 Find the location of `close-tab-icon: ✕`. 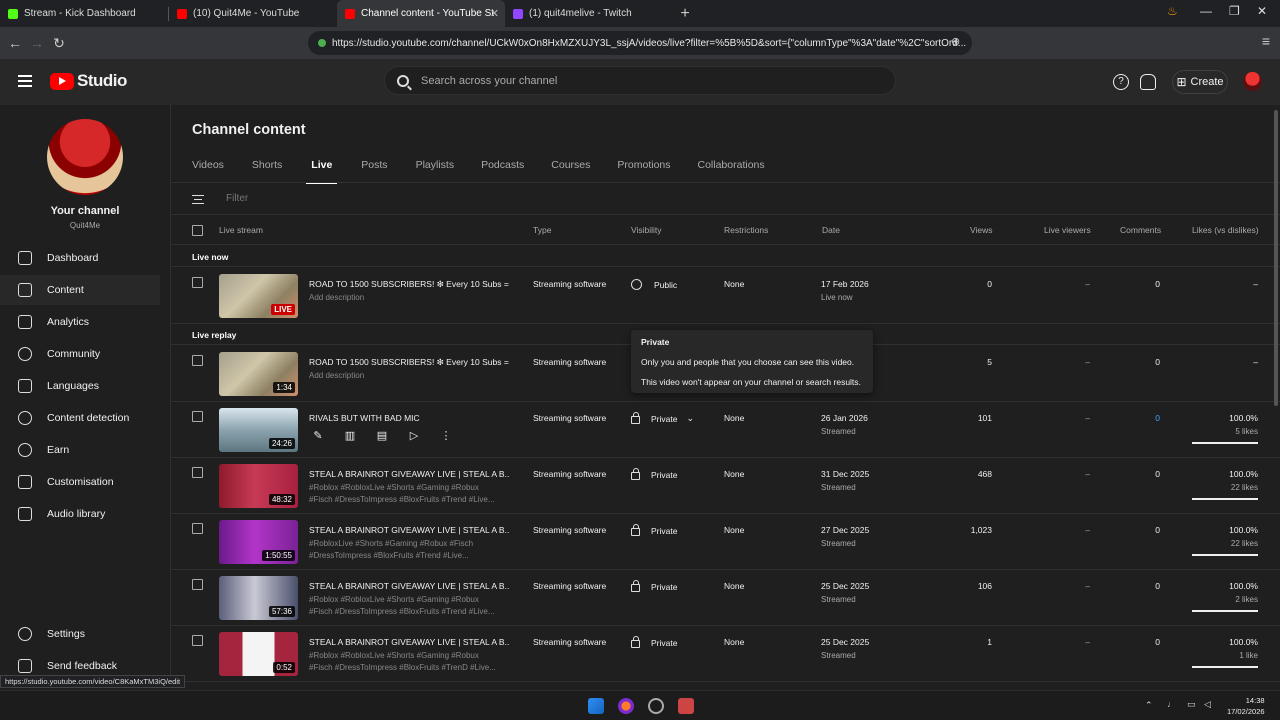

close-tab-icon: ✕ is located at coordinates (494, 13).